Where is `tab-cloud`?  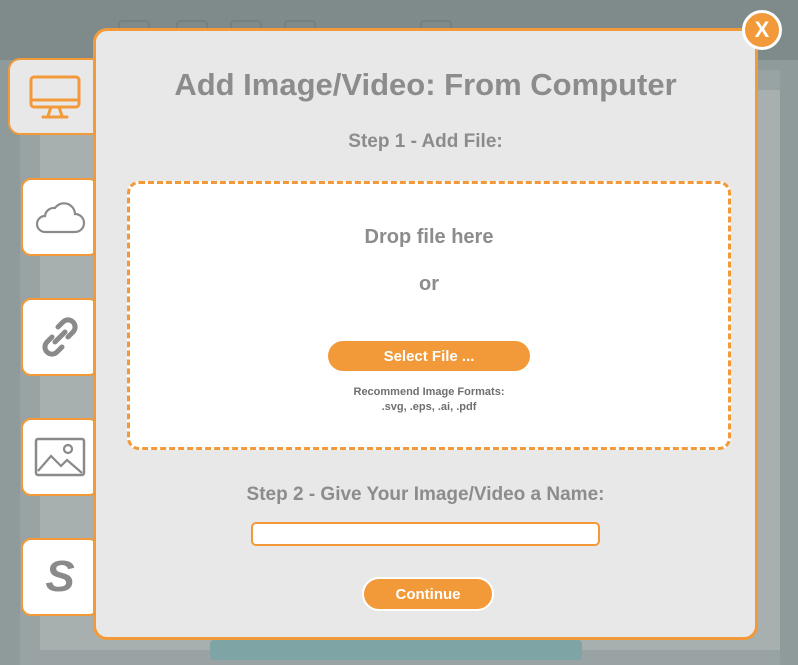
tab-cloud is located at coordinates (60, 217).